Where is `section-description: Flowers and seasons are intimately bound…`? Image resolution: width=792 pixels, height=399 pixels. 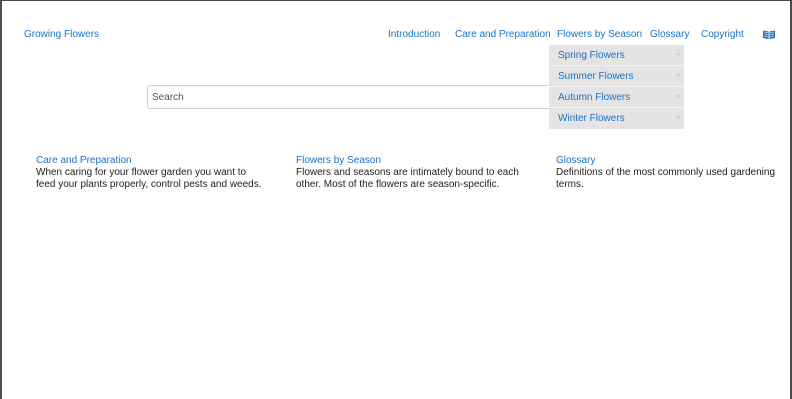 section-description: Flowers and seasons are intimately bound… is located at coordinates (407, 178).